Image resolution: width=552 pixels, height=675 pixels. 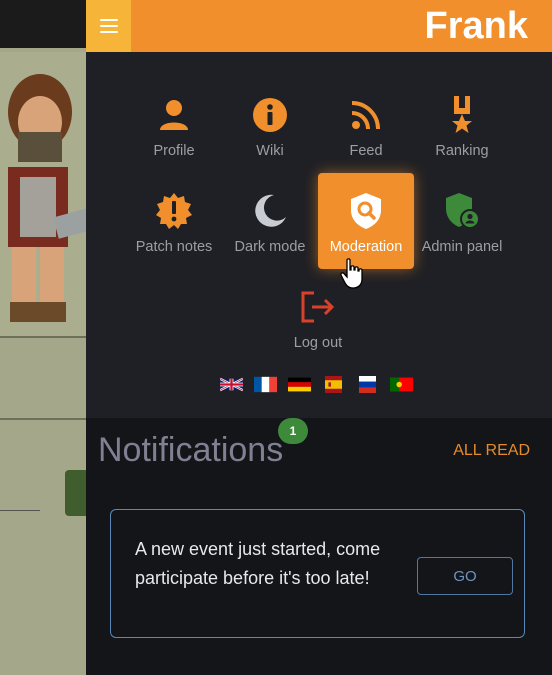 What do you see at coordinates (401, 384) in the screenshot?
I see `flag-pt-icon` at bounding box center [401, 384].